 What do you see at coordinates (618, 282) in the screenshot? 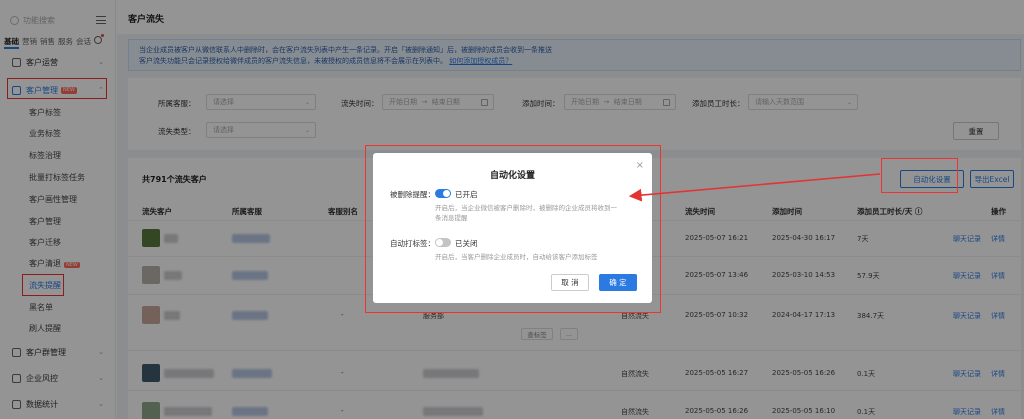
I see `confirm-button: 确 定` at bounding box center [618, 282].